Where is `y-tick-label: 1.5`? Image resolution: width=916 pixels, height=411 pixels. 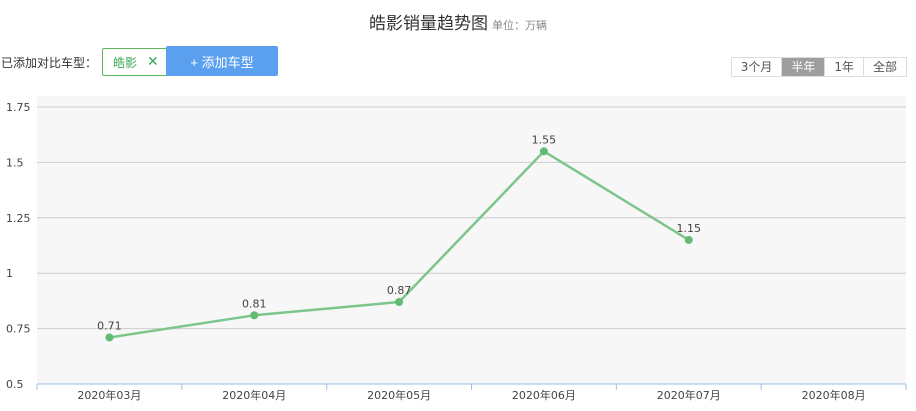
y-tick-label: 1.5 is located at coordinates (15, 162).